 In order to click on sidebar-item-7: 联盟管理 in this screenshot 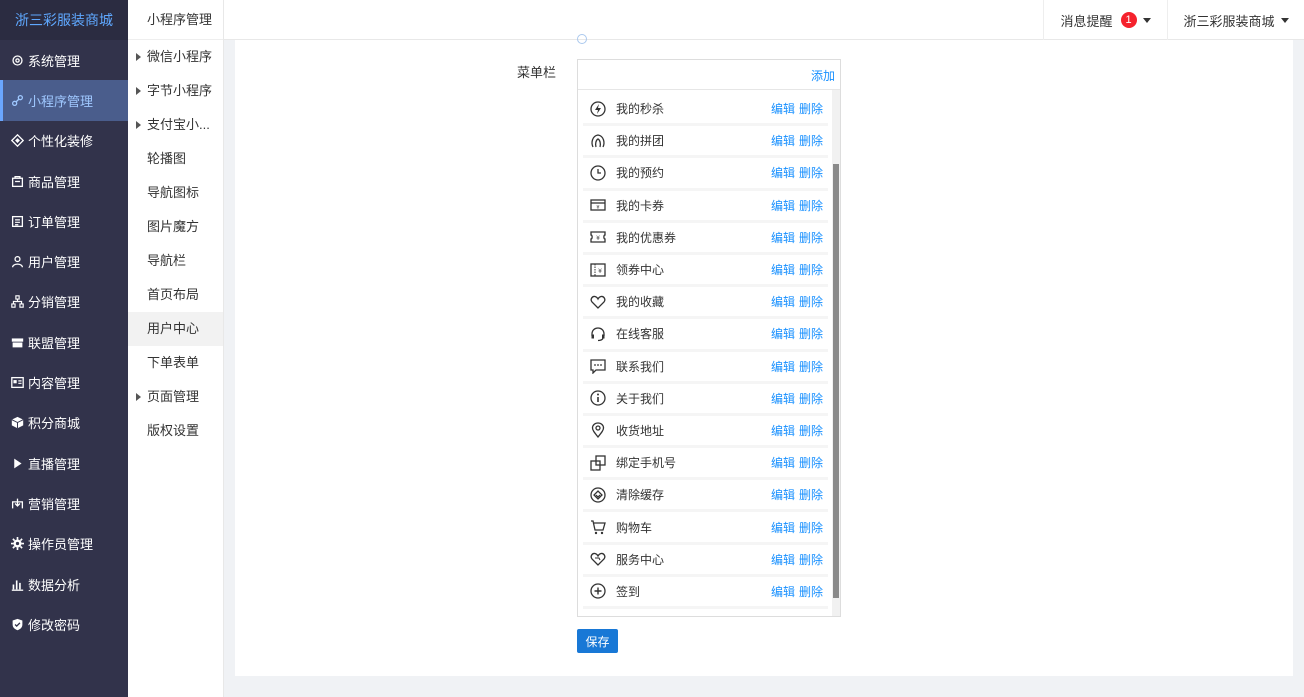, I will do `click(64, 342)`.